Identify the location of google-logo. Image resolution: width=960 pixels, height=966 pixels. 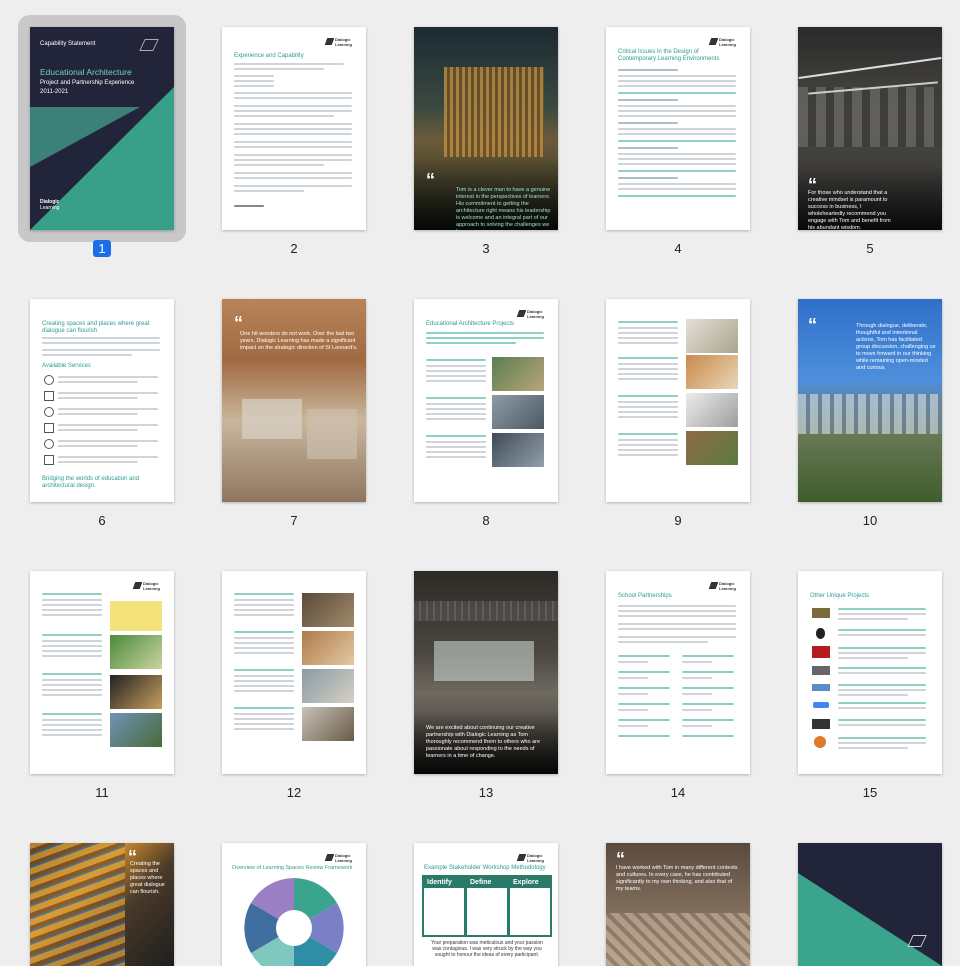
(821, 705).